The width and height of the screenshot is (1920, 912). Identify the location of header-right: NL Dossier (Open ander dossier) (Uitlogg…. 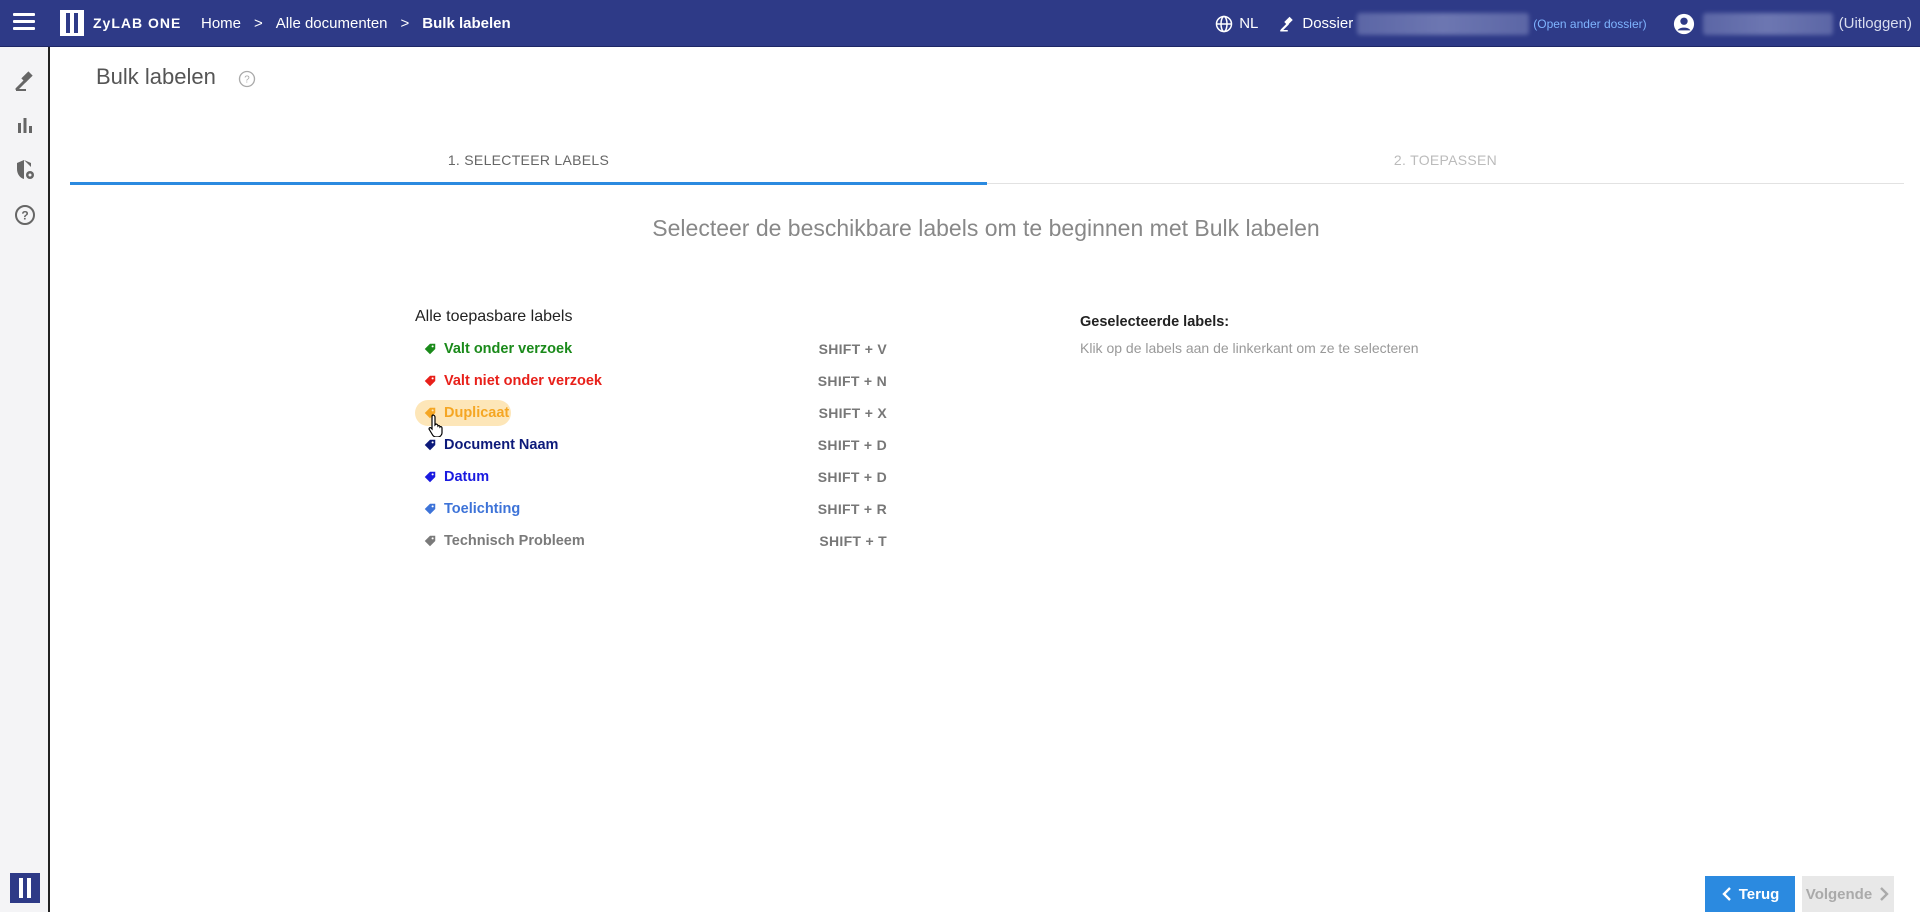
(1567, 23).